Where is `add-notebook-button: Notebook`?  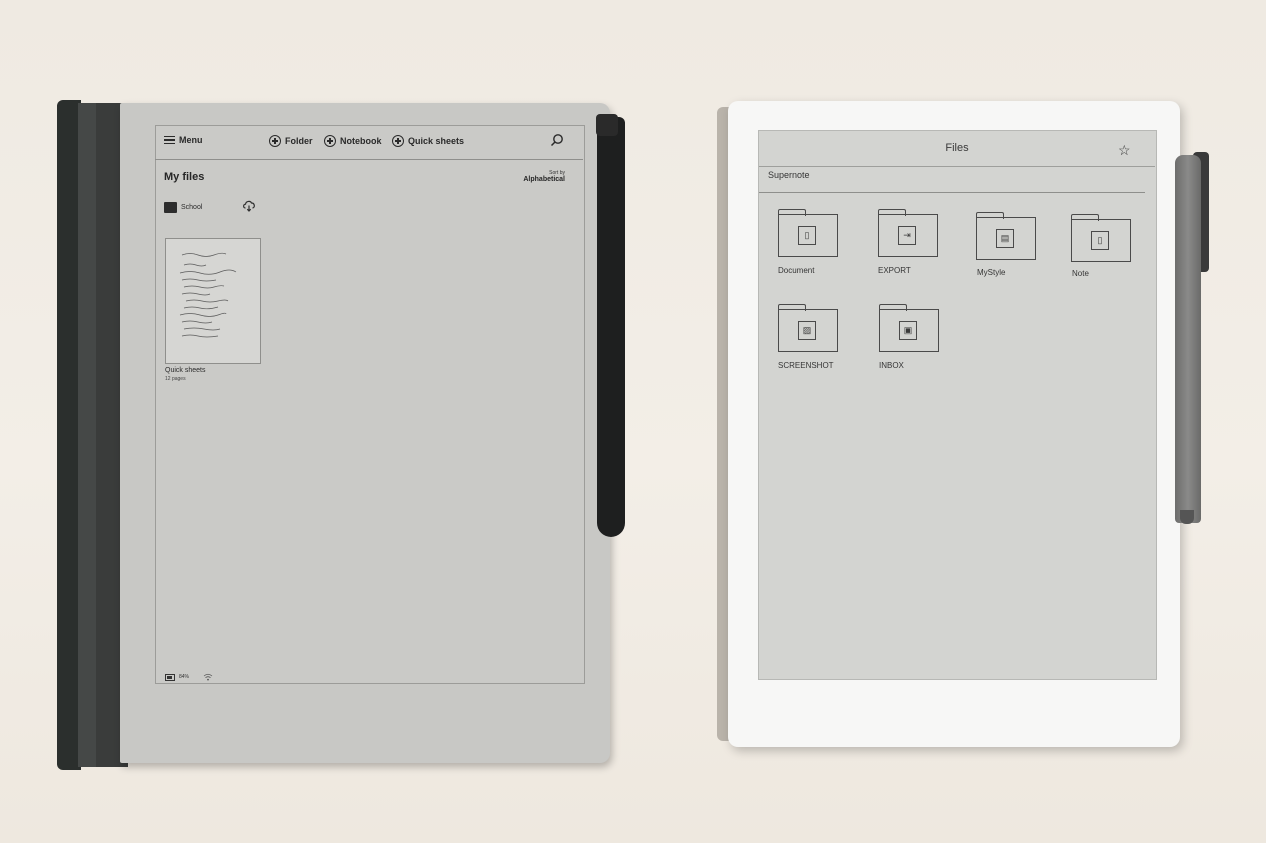
add-notebook-button: Notebook is located at coordinates (353, 141).